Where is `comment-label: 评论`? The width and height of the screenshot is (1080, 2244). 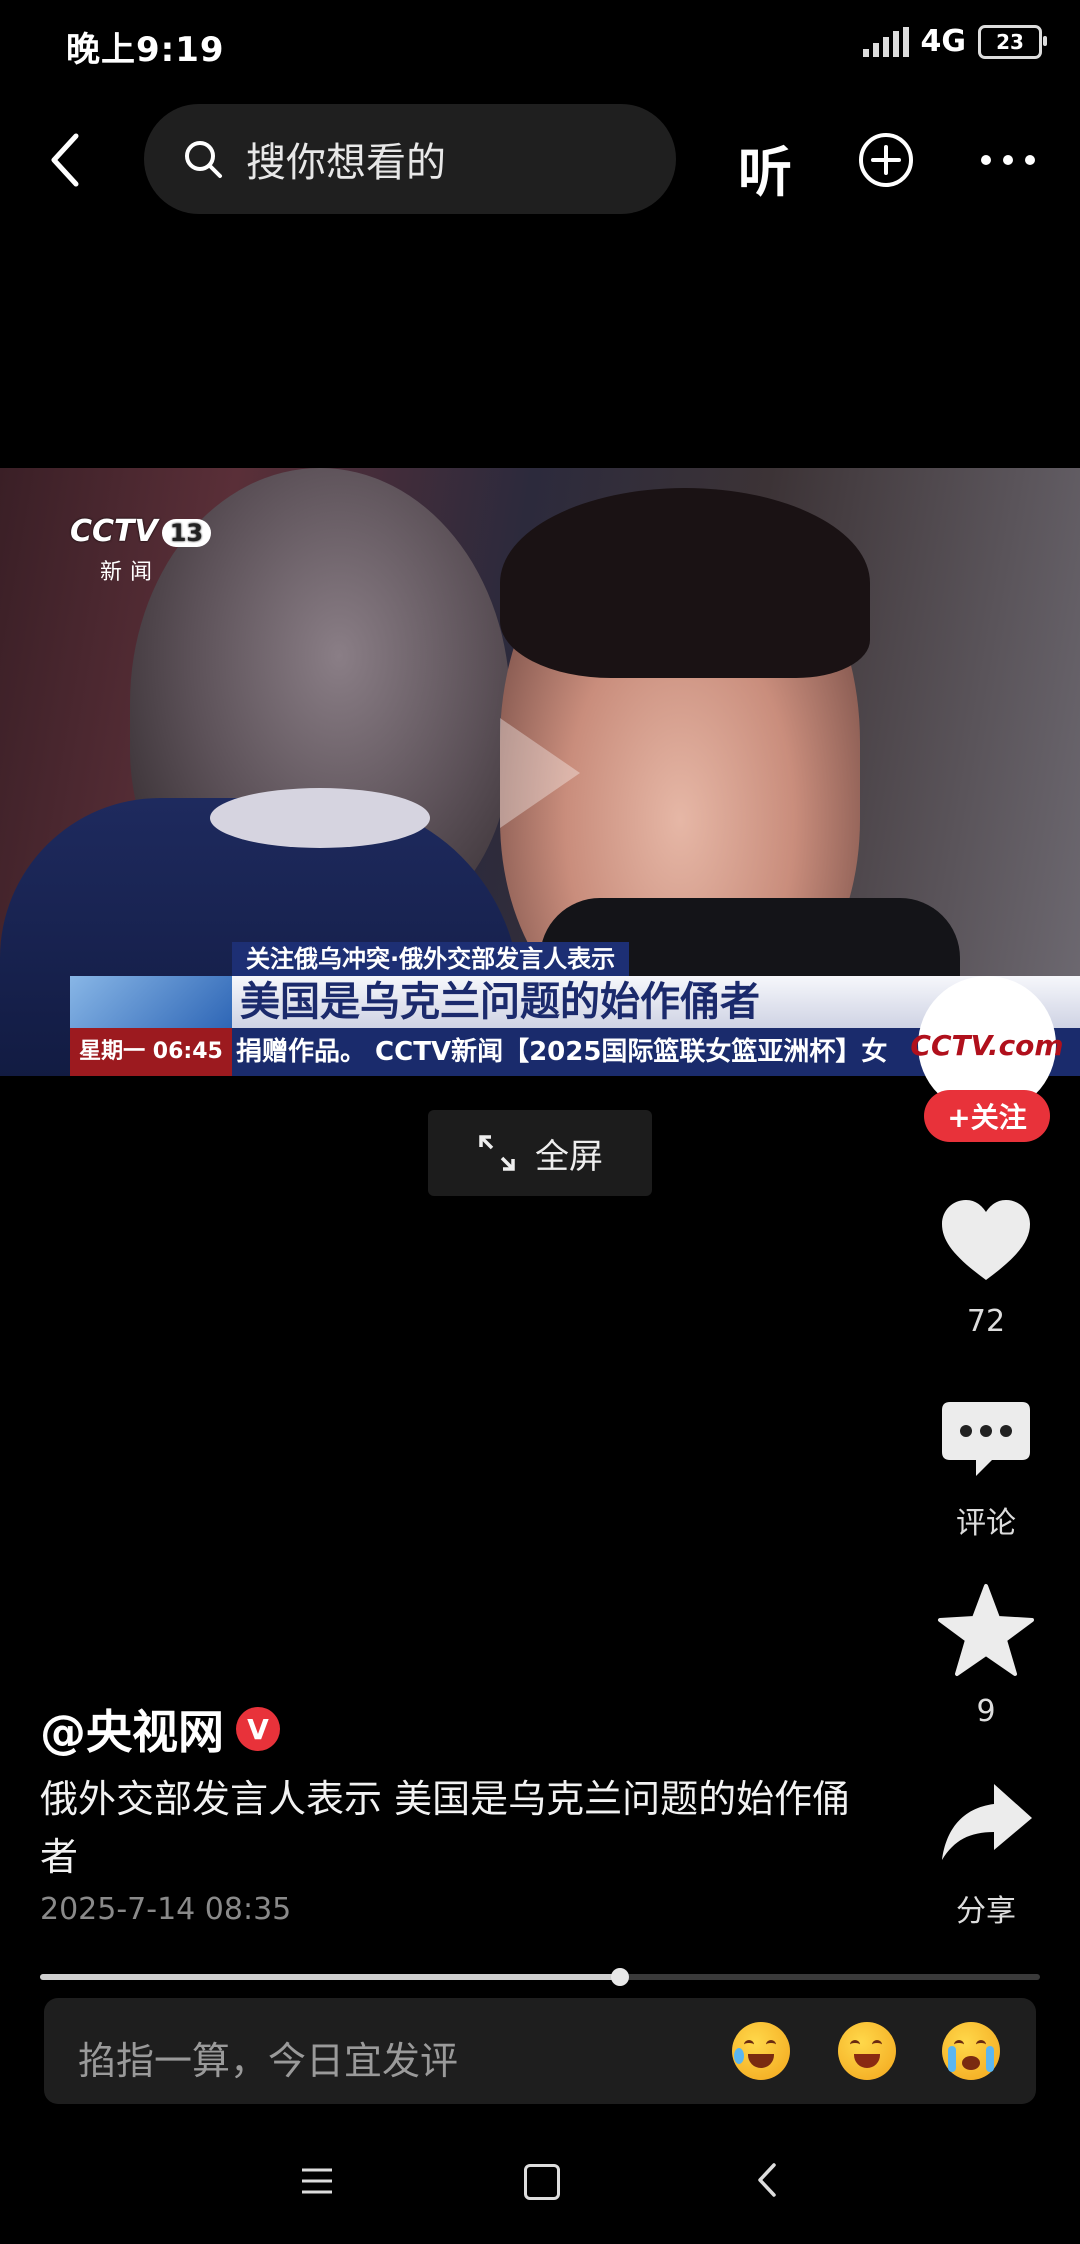 comment-label: 评论 is located at coordinates (986, 1523).